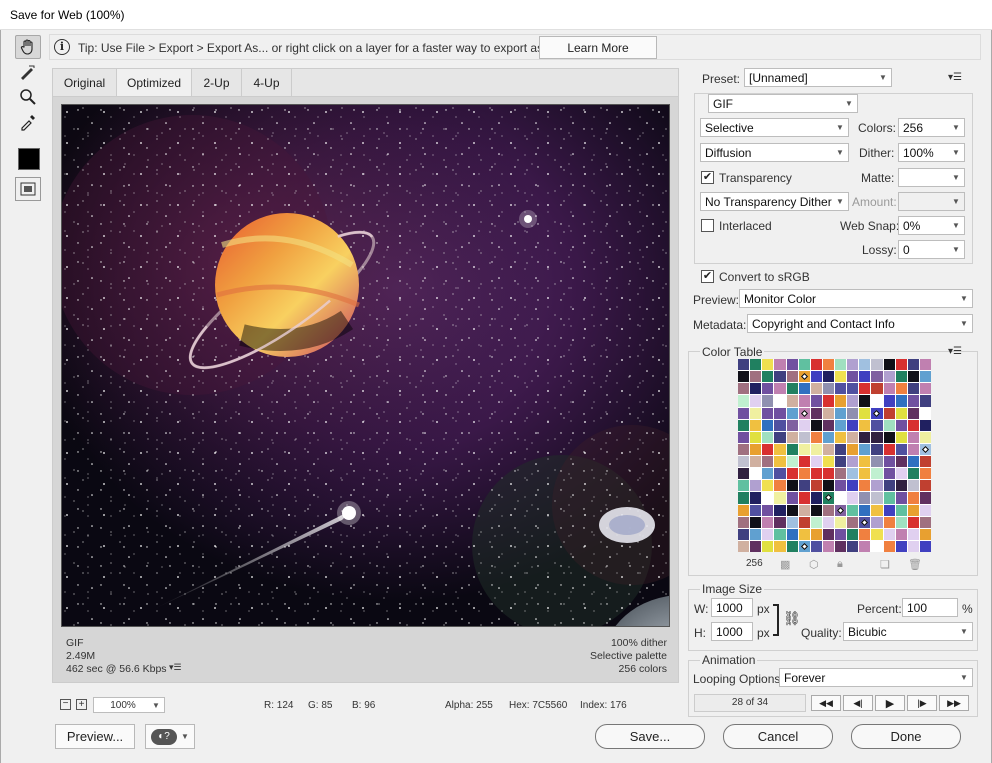  I want to click on looping-options-select: Forever ▼, so click(876, 677).